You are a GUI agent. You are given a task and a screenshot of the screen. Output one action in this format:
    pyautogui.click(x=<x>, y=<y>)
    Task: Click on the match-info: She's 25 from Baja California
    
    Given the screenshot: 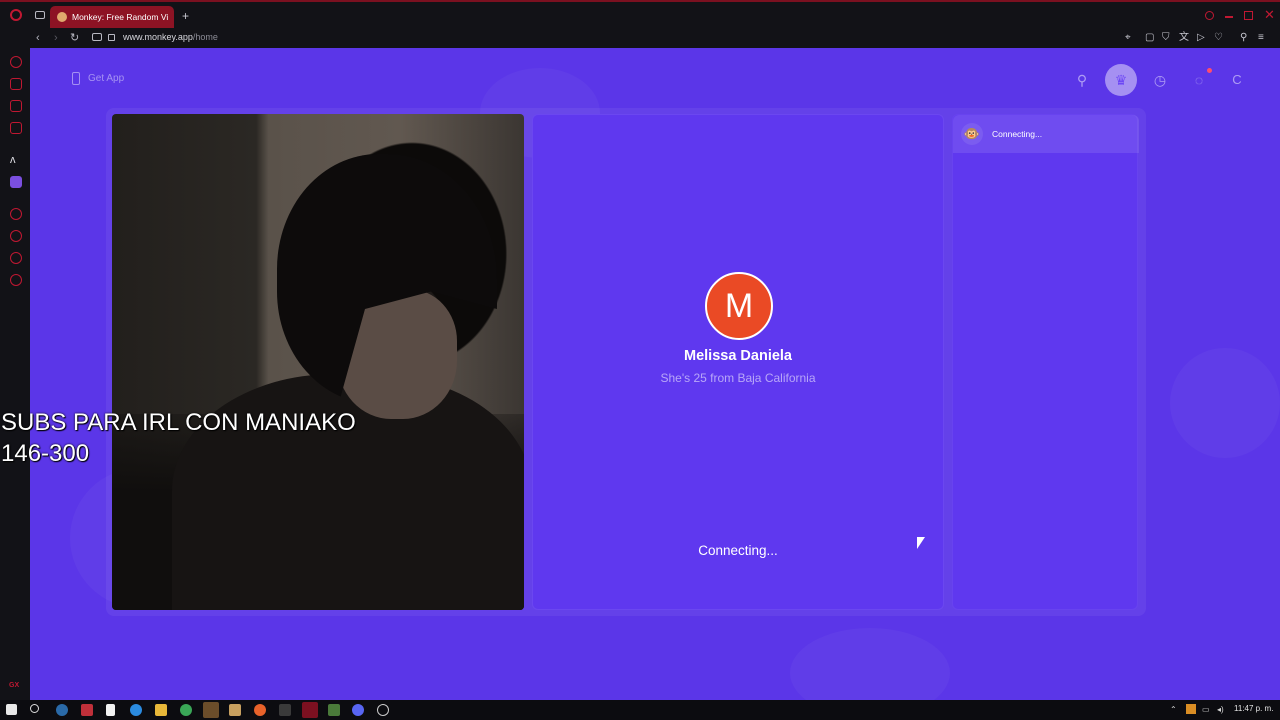 What is the action you would take?
    pyautogui.click(x=738, y=378)
    